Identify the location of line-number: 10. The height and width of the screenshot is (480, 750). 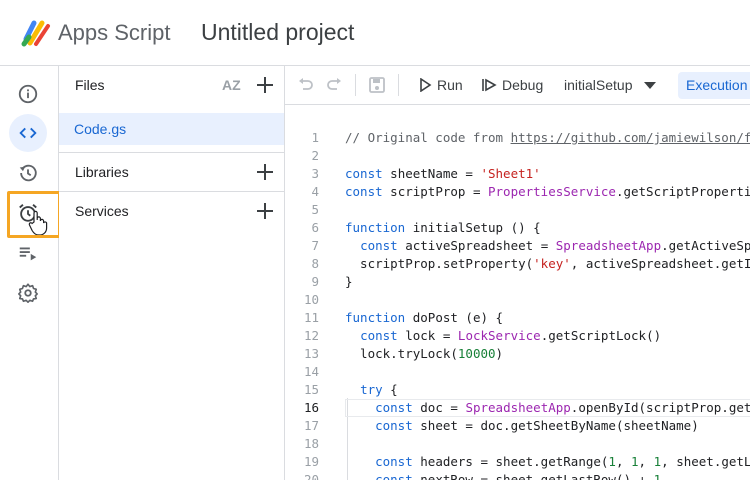
(311, 299).